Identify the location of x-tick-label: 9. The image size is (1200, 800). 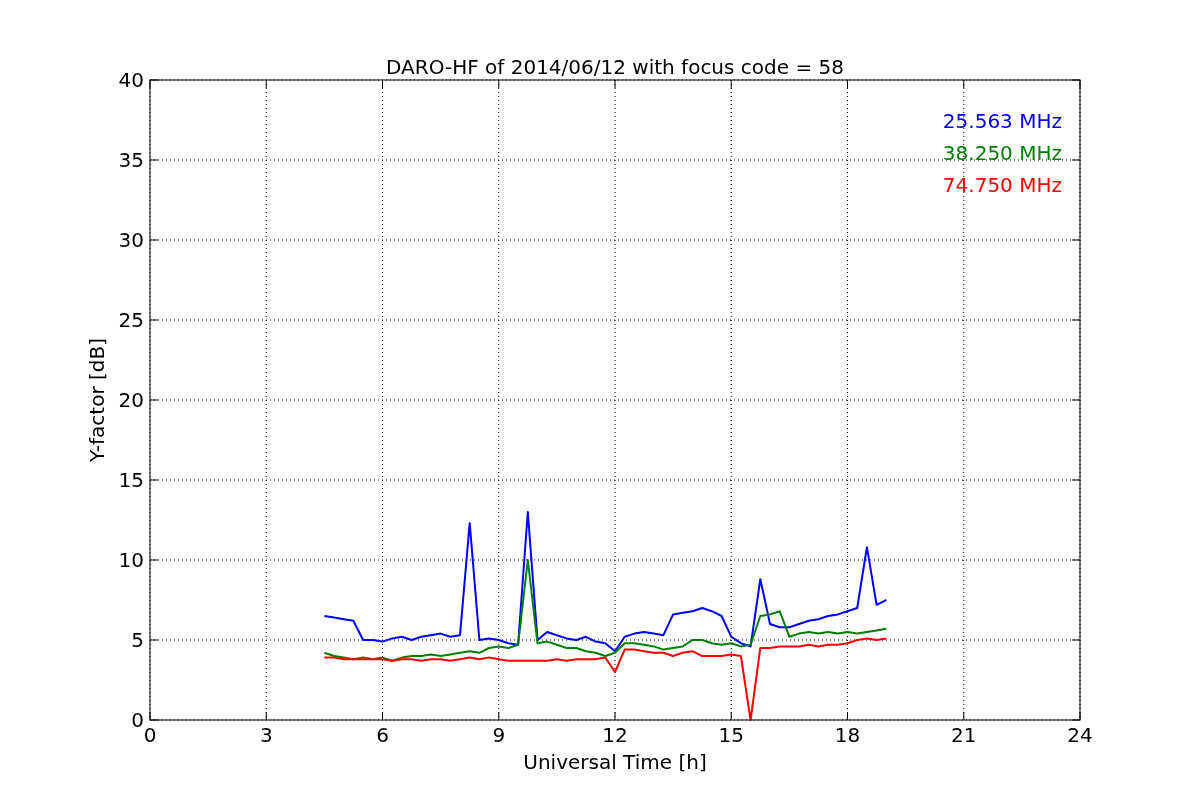
(499, 735).